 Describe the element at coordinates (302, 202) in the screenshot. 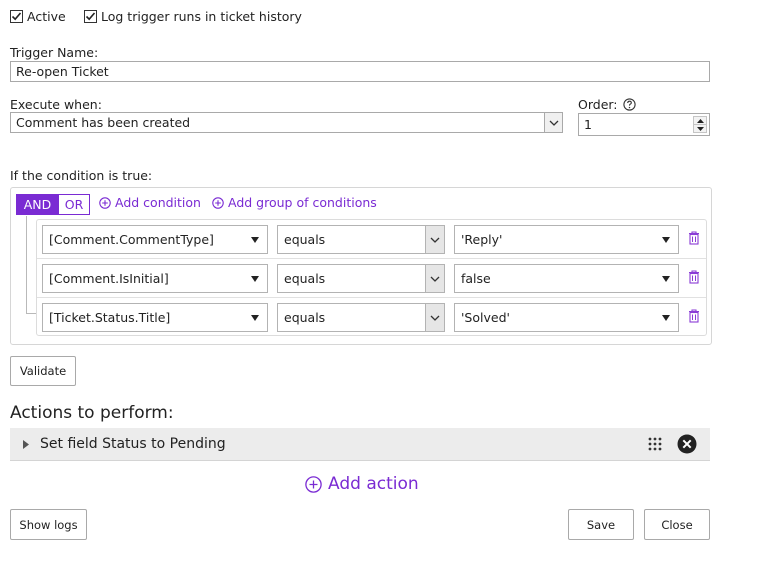

I see `add-group-label: Add group of conditions` at that location.